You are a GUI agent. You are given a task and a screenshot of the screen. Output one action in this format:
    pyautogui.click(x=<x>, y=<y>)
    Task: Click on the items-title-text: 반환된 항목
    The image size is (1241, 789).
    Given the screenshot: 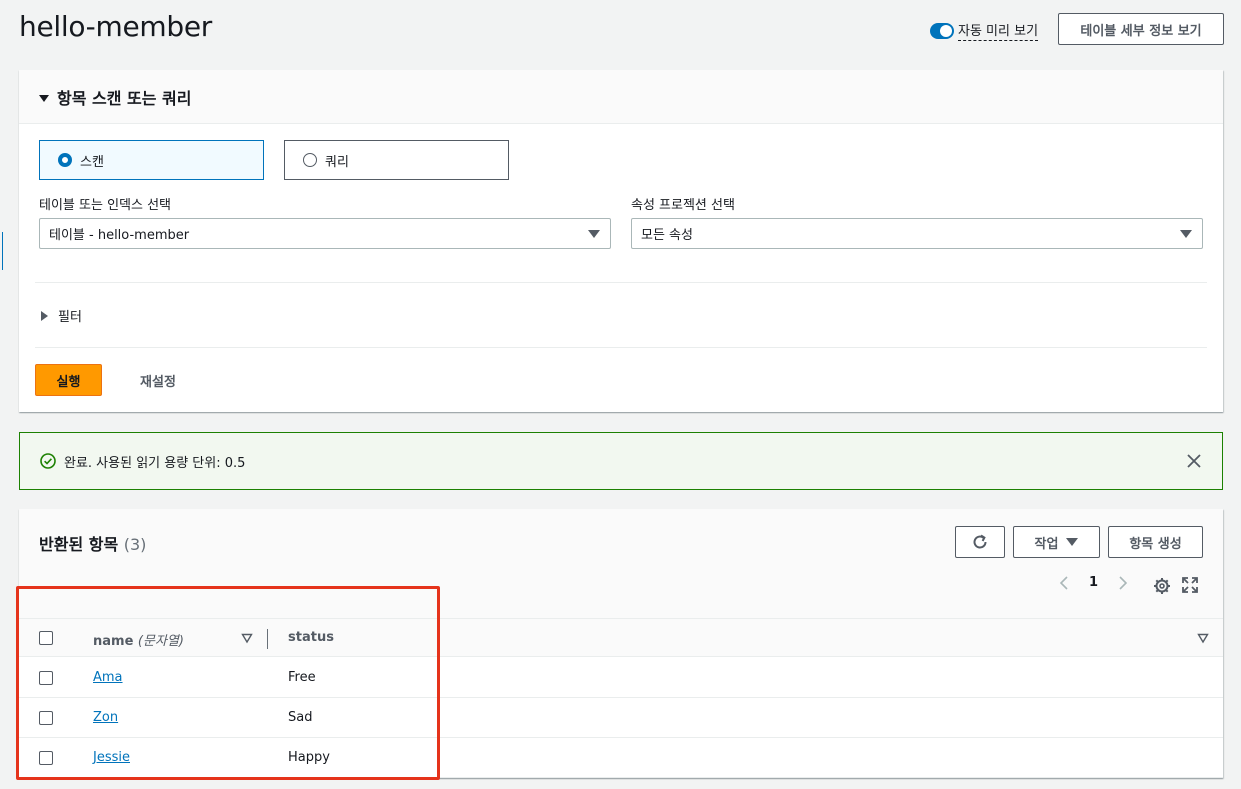 What is the action you would take?
    pyautogui.click(x=79, y=544)
    